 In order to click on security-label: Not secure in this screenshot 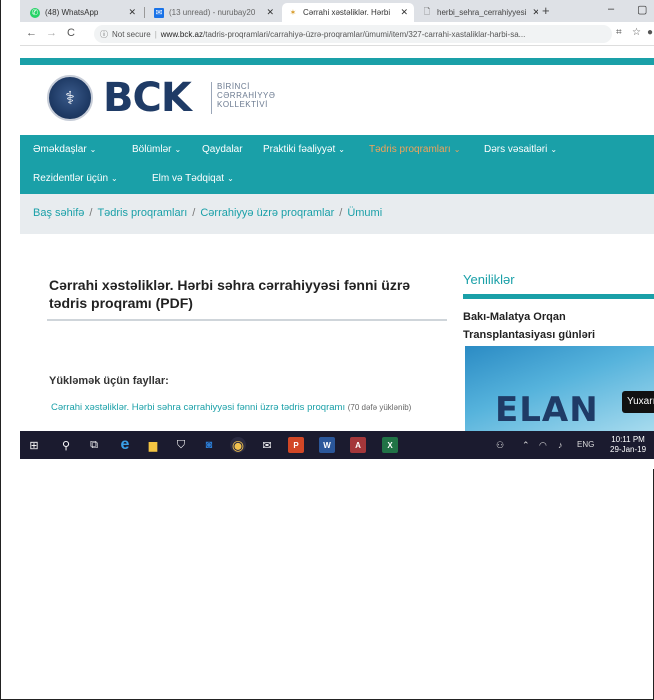, I will do `click(131, 34)`.